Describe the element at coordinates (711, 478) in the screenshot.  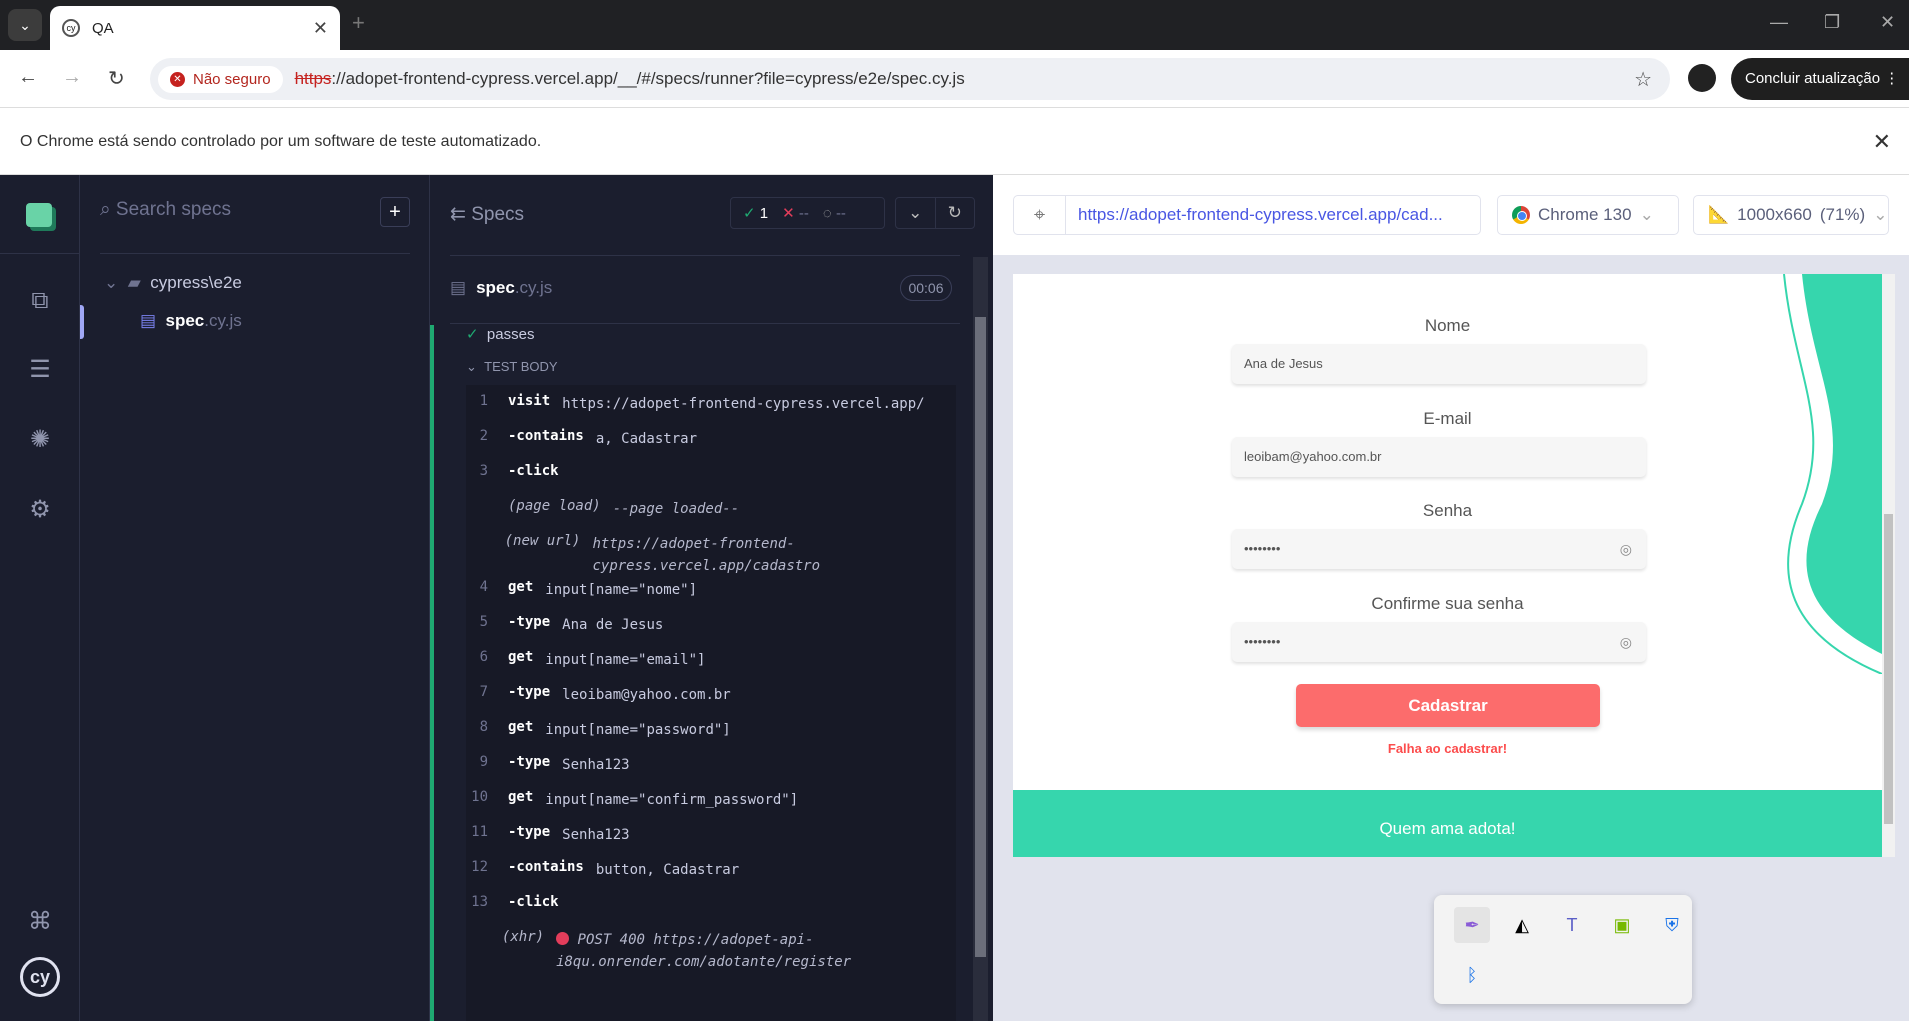
I see `command-row: 3 -click` at that location.